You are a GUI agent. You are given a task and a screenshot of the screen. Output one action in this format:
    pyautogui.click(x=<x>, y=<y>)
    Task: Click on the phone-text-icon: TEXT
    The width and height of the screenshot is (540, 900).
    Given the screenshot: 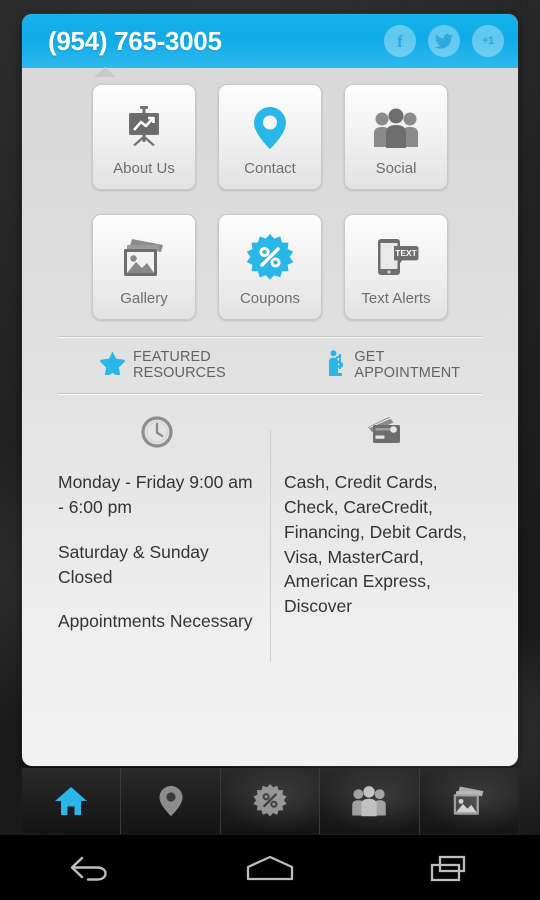 What is the action you would take?
    pyautogui.click(x=396, y=258)
    